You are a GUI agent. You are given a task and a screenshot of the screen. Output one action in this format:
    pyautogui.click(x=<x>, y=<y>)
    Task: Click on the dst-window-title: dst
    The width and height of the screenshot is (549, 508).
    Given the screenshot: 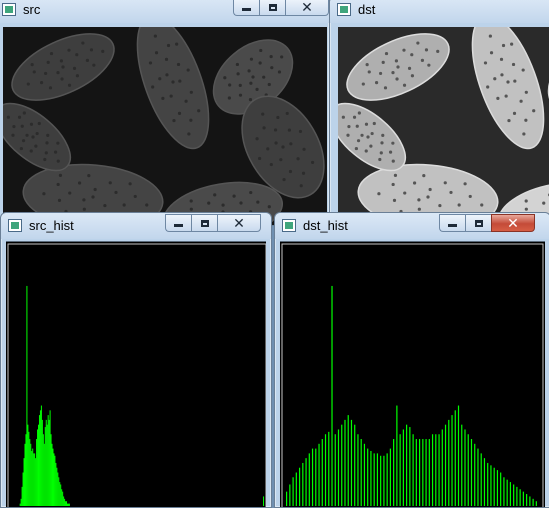 What is the action you would take?
    pyautogui.click(x=367, y=9)
    